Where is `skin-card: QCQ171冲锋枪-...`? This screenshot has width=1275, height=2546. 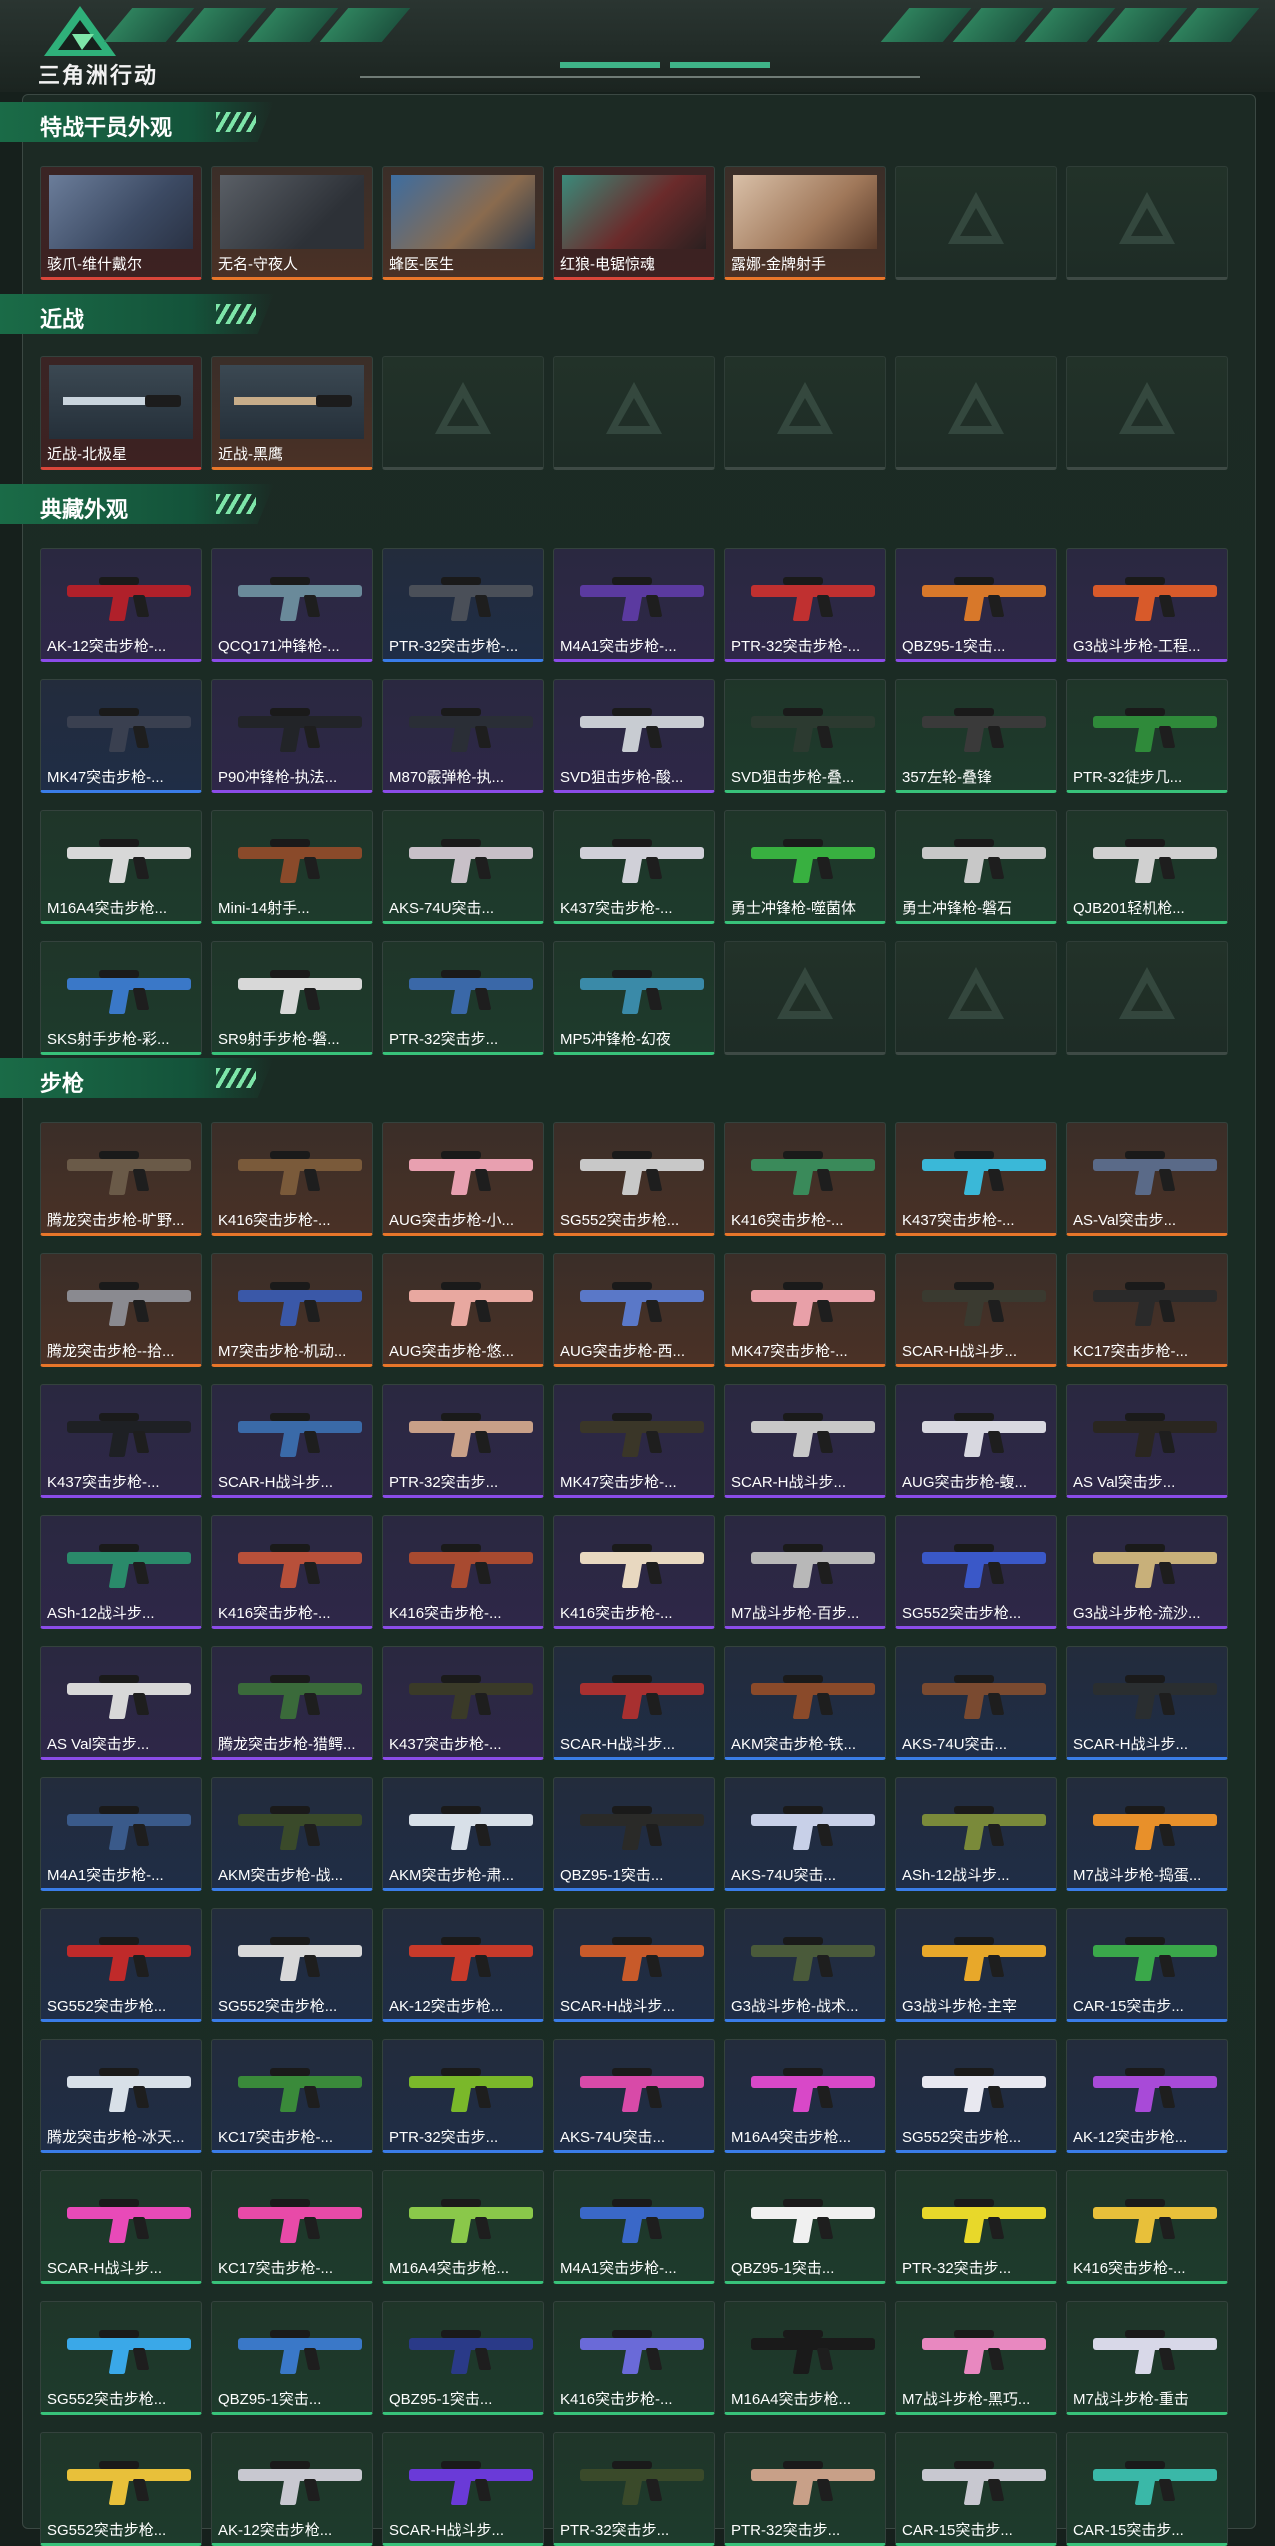 skin-card: QCQ171冲锋枪-... is located at coordinates (292, 605).